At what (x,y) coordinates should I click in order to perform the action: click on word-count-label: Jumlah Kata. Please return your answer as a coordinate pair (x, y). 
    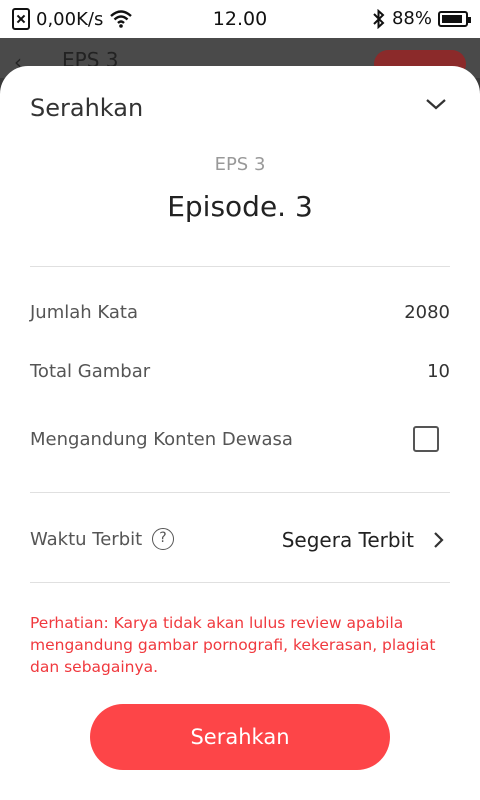
    Looking at the image, I should click on (84, 312).